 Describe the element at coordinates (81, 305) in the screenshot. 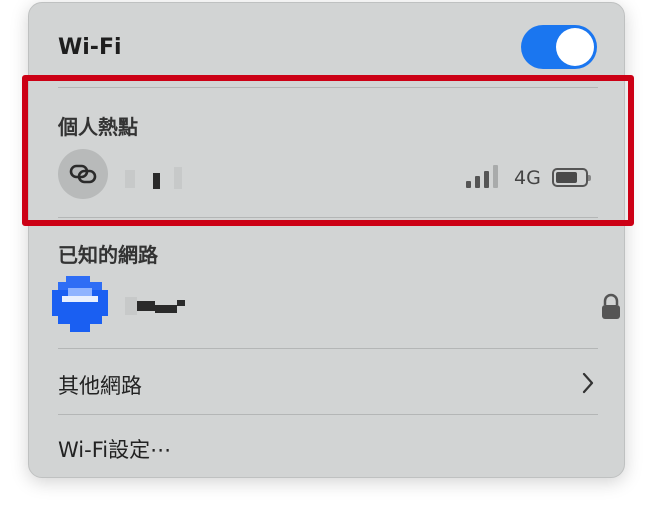

I see `network-avatar-icon` at that location.